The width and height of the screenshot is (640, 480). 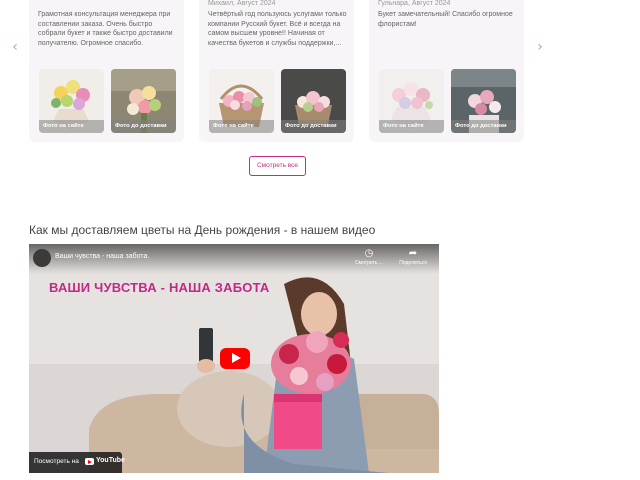 I want to click on youtube-wordmark: YouTube, so click(x=110, y=460).